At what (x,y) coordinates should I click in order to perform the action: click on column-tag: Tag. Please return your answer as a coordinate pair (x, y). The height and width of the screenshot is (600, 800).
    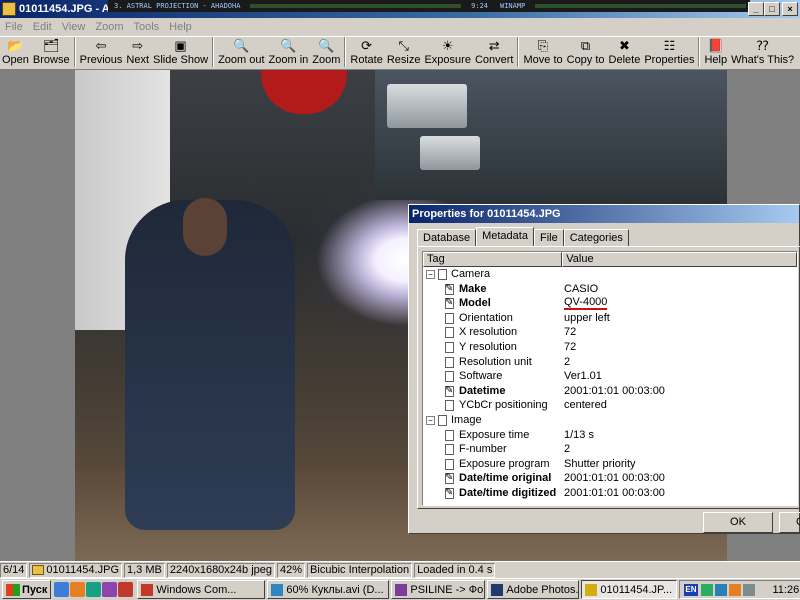
    Looking at the image, I should click on (493, 259).